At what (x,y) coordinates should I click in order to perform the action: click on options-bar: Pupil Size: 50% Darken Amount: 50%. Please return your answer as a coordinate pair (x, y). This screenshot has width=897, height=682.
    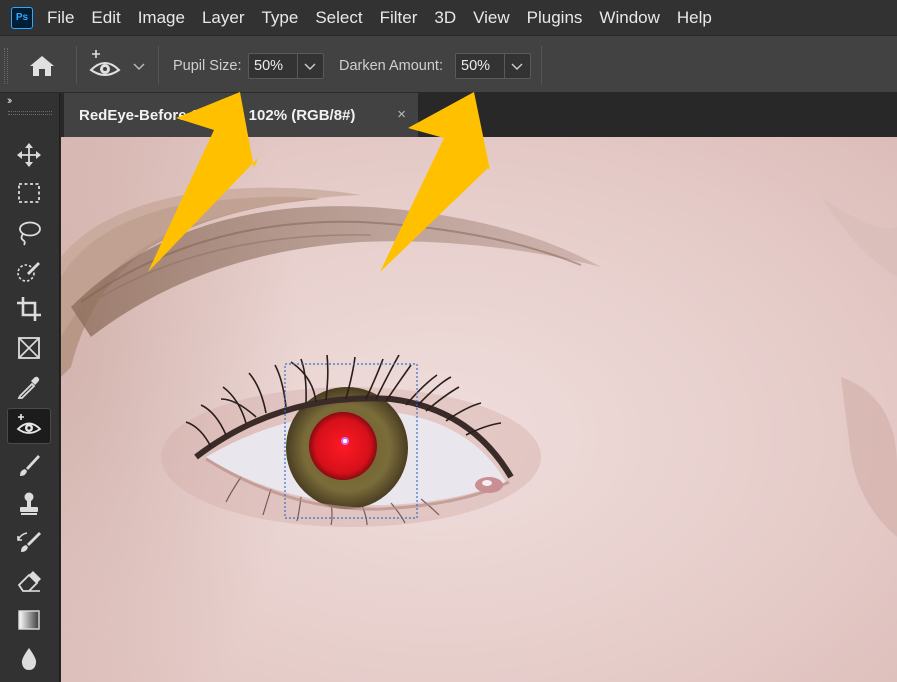
    Looking at the image, I should click on (448, 64).